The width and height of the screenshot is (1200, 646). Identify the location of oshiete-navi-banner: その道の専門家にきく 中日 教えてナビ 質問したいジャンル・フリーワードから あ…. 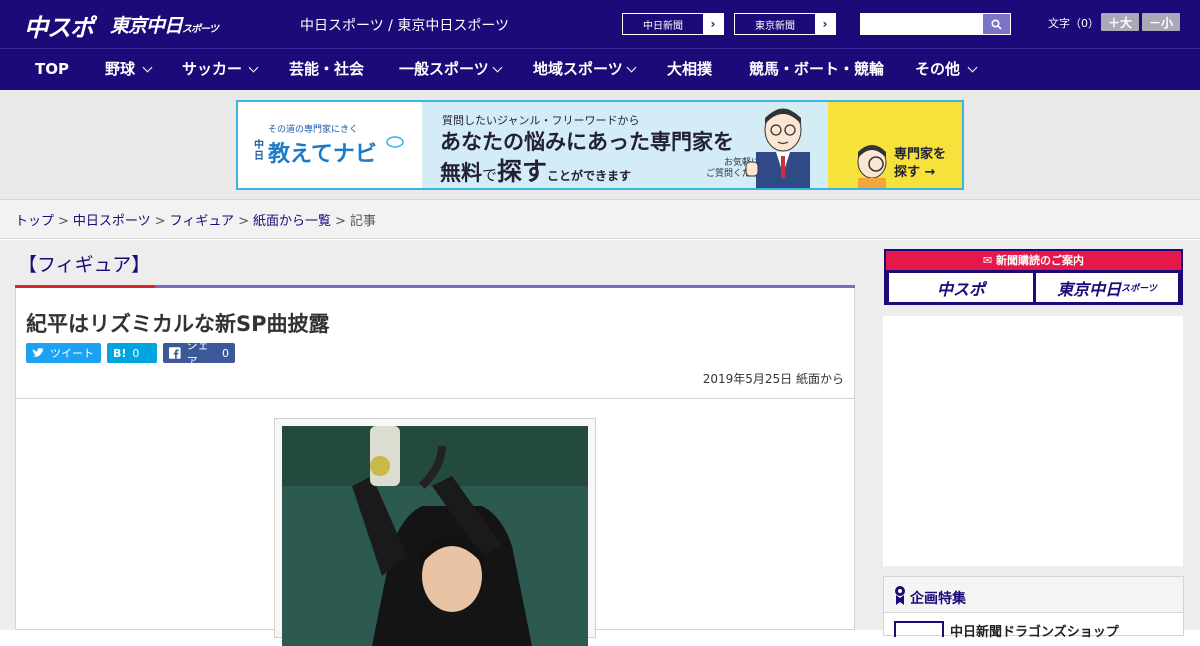
(600, 145).